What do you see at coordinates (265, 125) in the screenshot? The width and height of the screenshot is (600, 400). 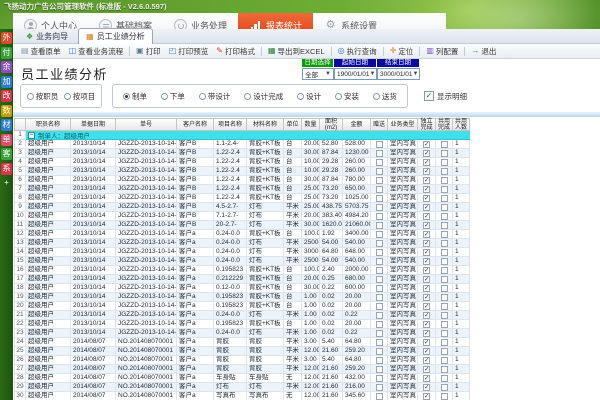 I see `col-header-material: 材料名称` at bounding box center [265, 125].